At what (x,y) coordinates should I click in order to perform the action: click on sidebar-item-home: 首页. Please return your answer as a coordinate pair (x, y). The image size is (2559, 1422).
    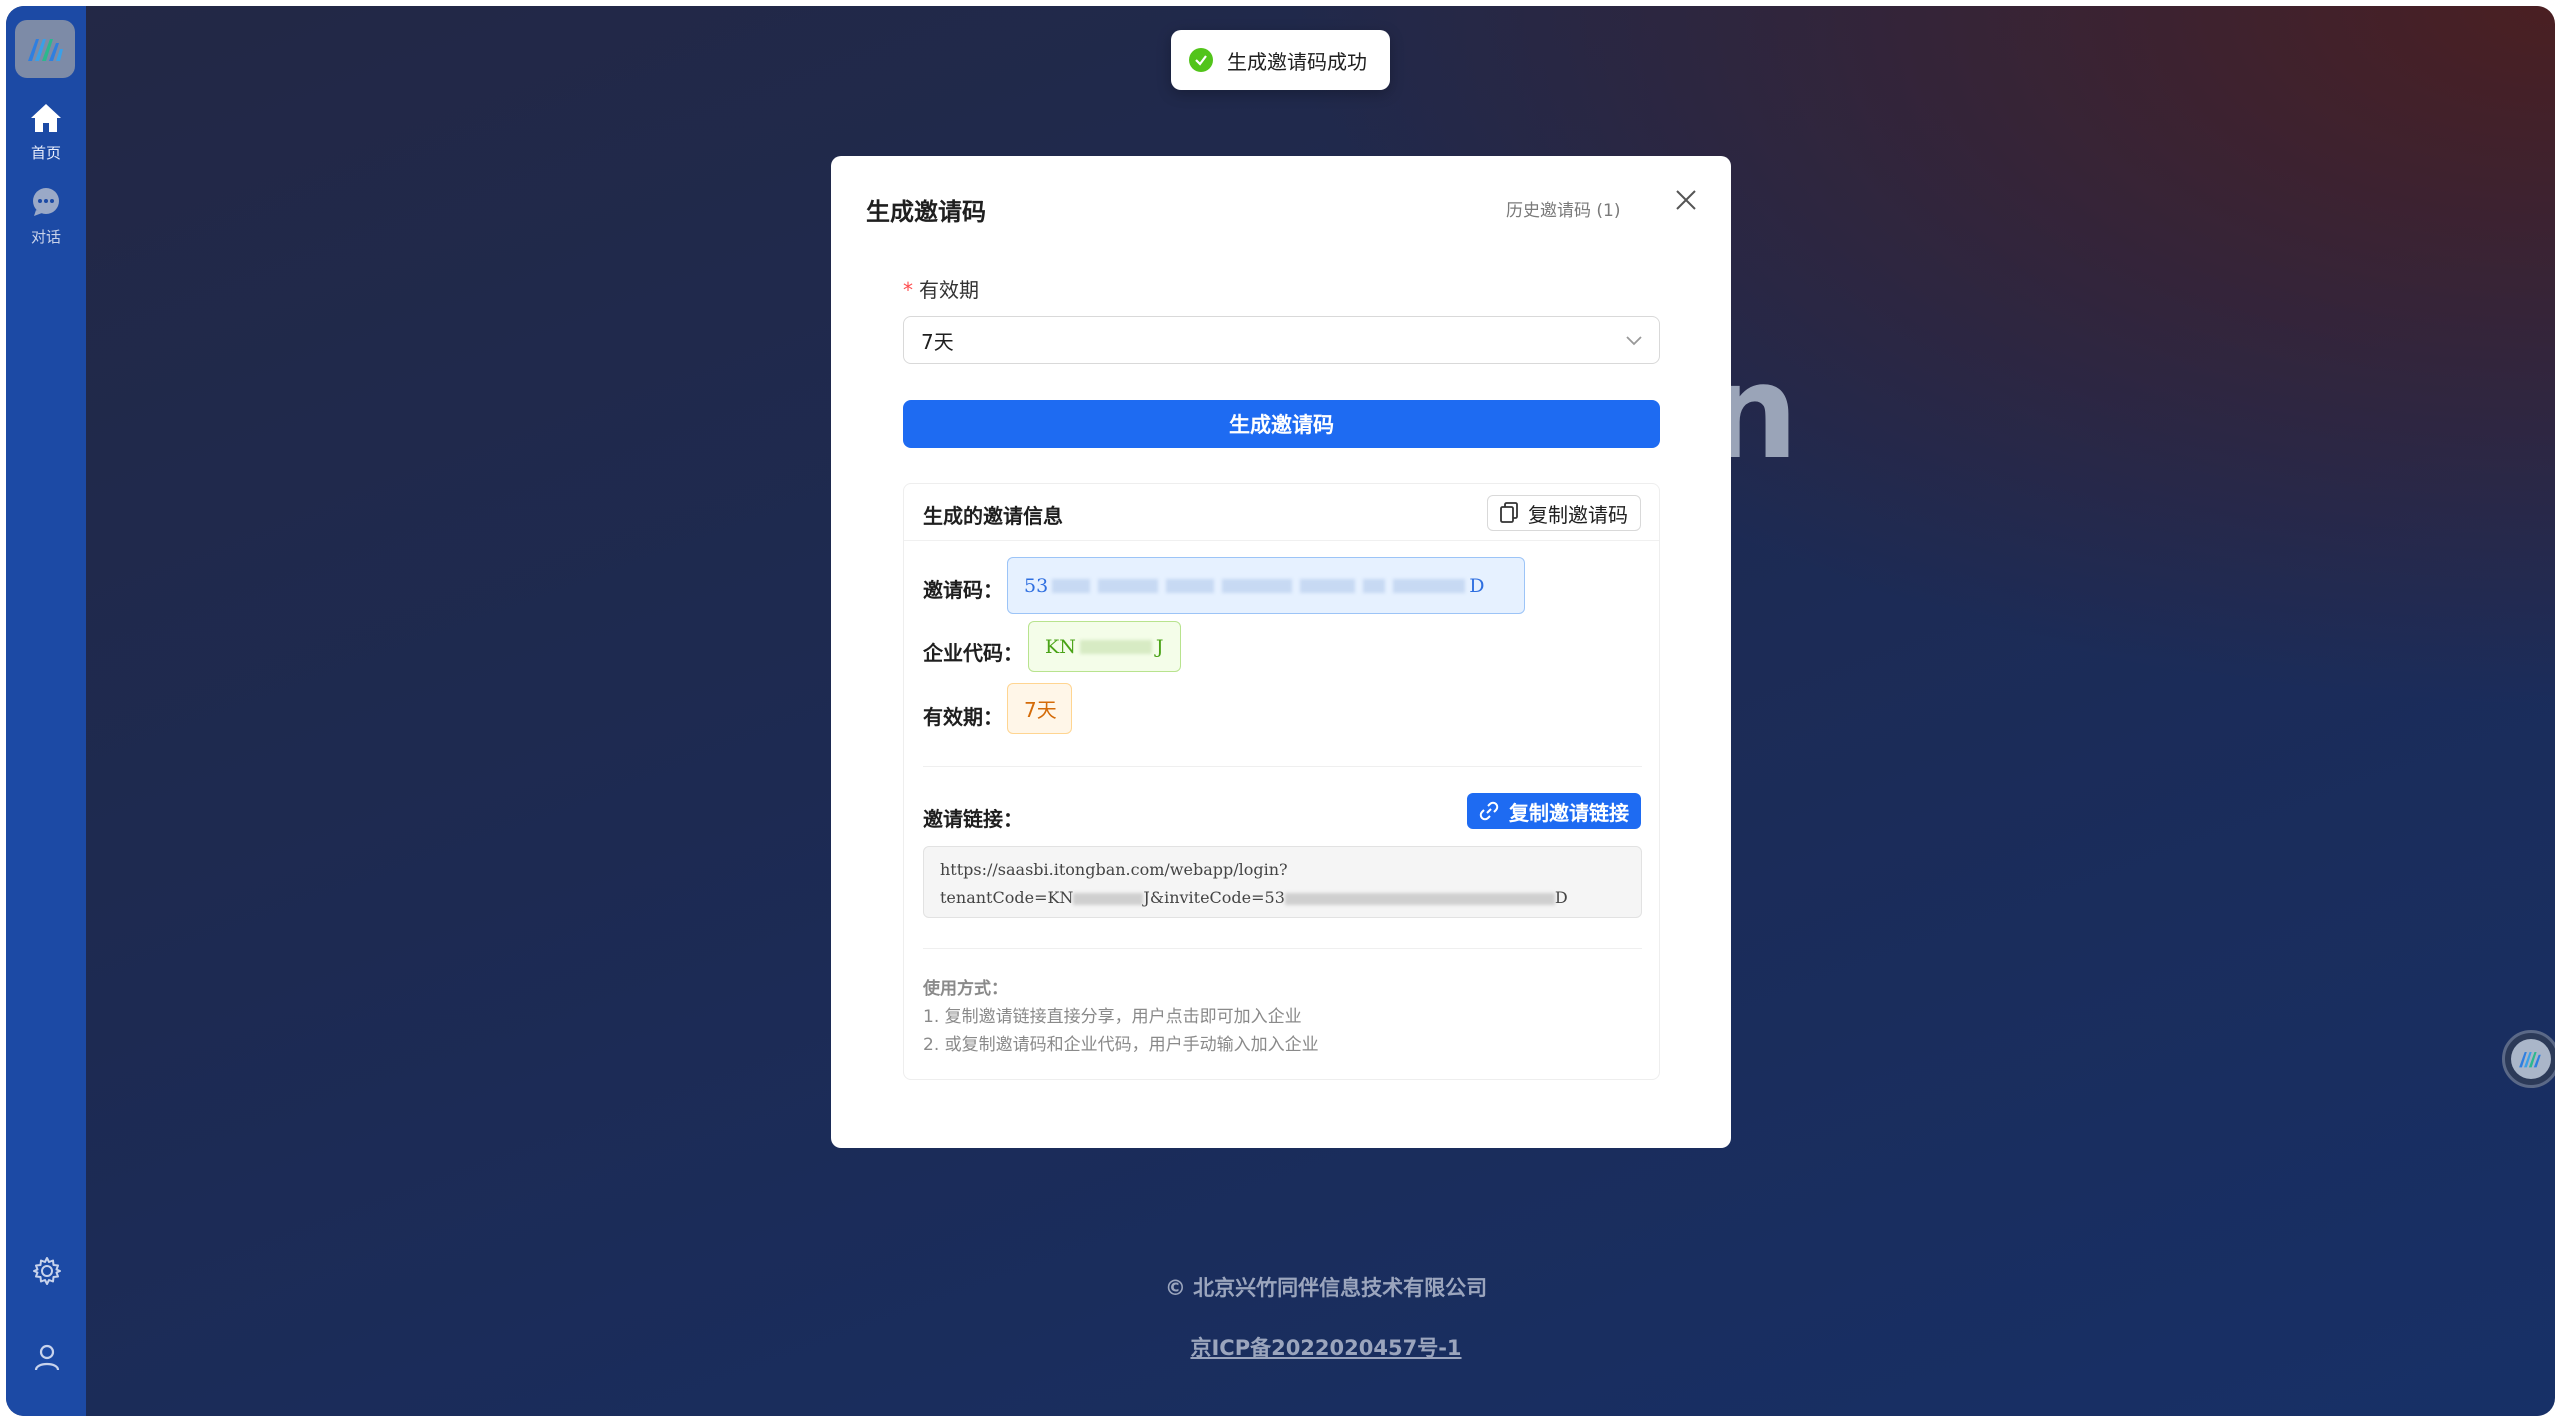
    Looking at the image, I should click on (46, 132).